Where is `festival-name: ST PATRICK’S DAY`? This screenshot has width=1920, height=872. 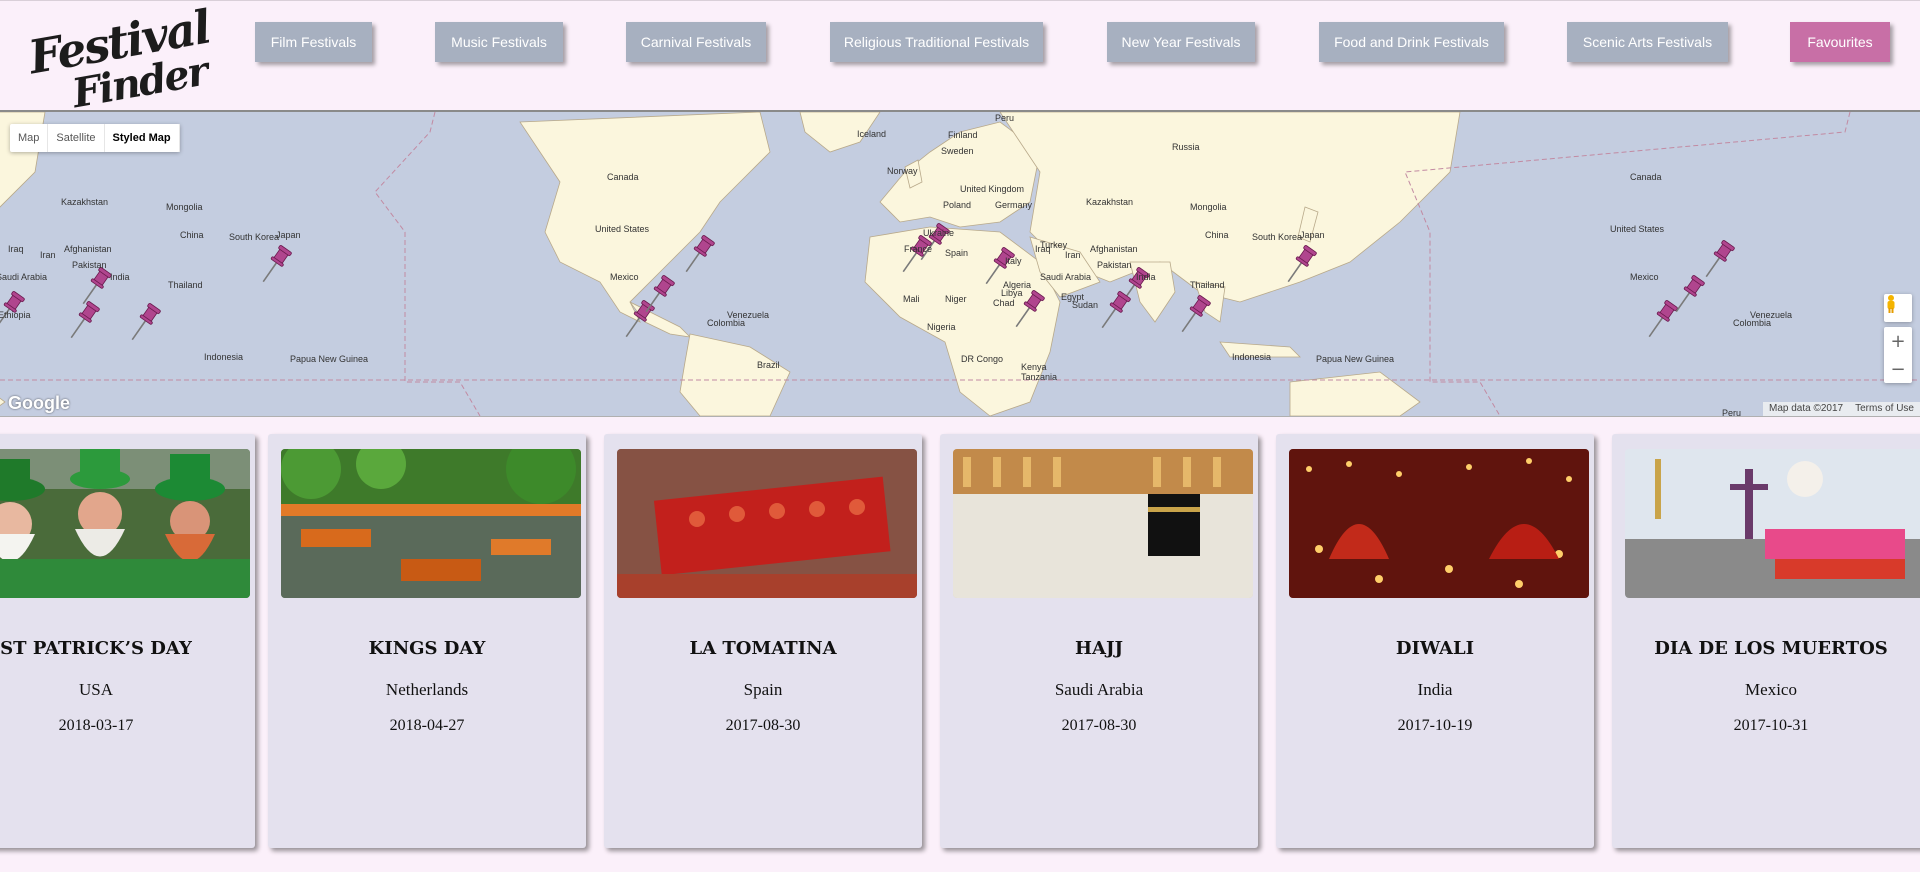
festival-name: ST PATRICK’S DAY is located at coordinates (96, 648).